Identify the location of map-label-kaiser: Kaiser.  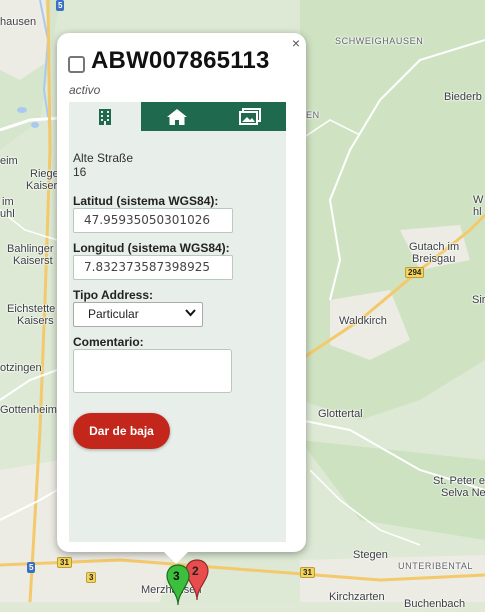
(42, 186).